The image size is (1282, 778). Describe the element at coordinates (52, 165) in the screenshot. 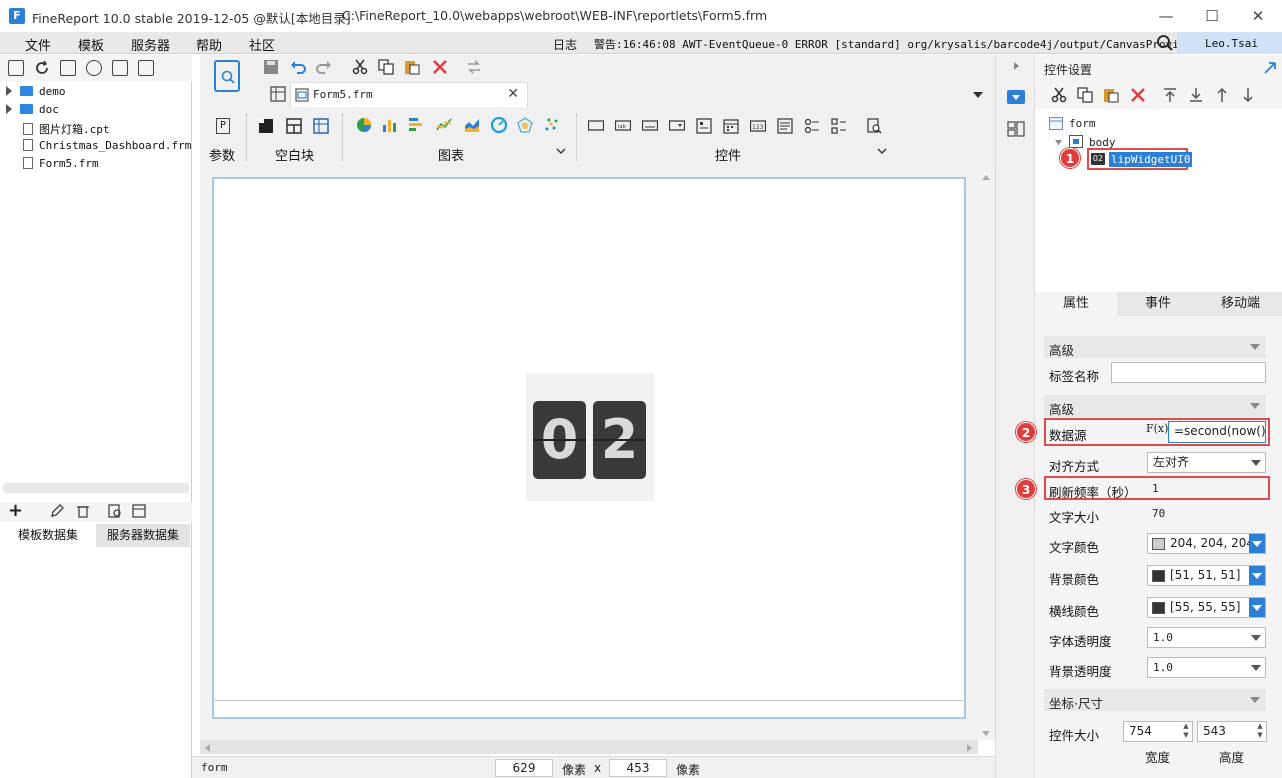

I see `tree-file-form5: Form5.frm` at that location.